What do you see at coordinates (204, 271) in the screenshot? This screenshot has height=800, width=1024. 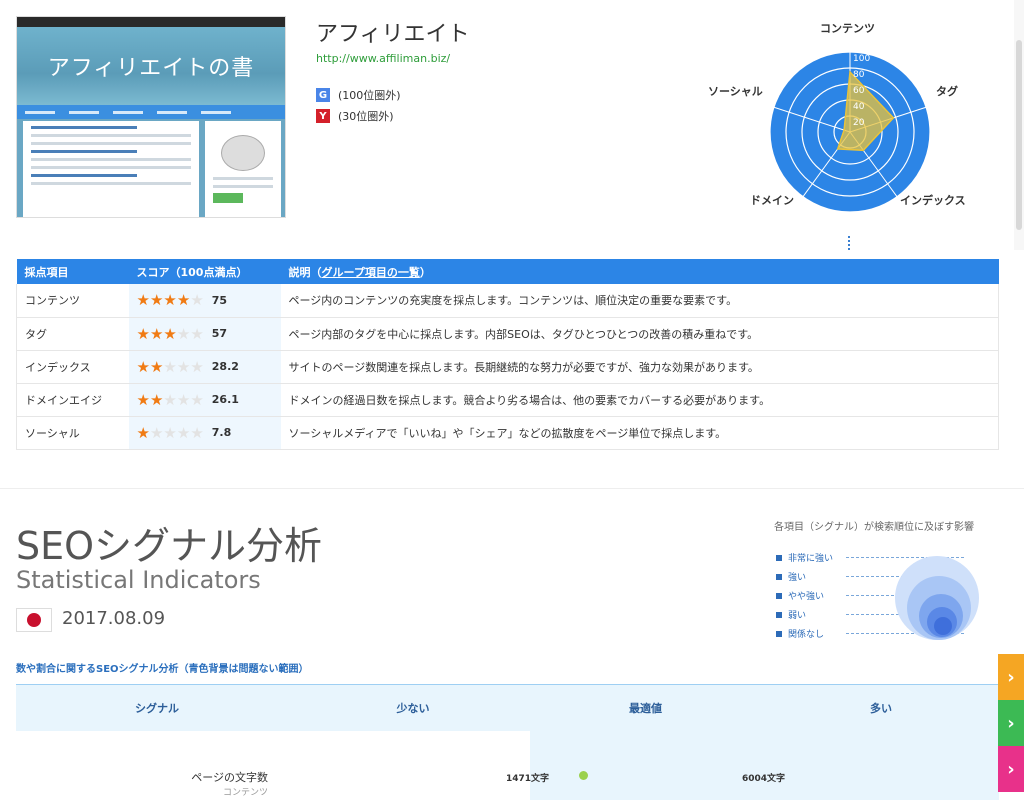 I see `col-header-score: スコア（100点満点）` at bounding box center [204, 271].